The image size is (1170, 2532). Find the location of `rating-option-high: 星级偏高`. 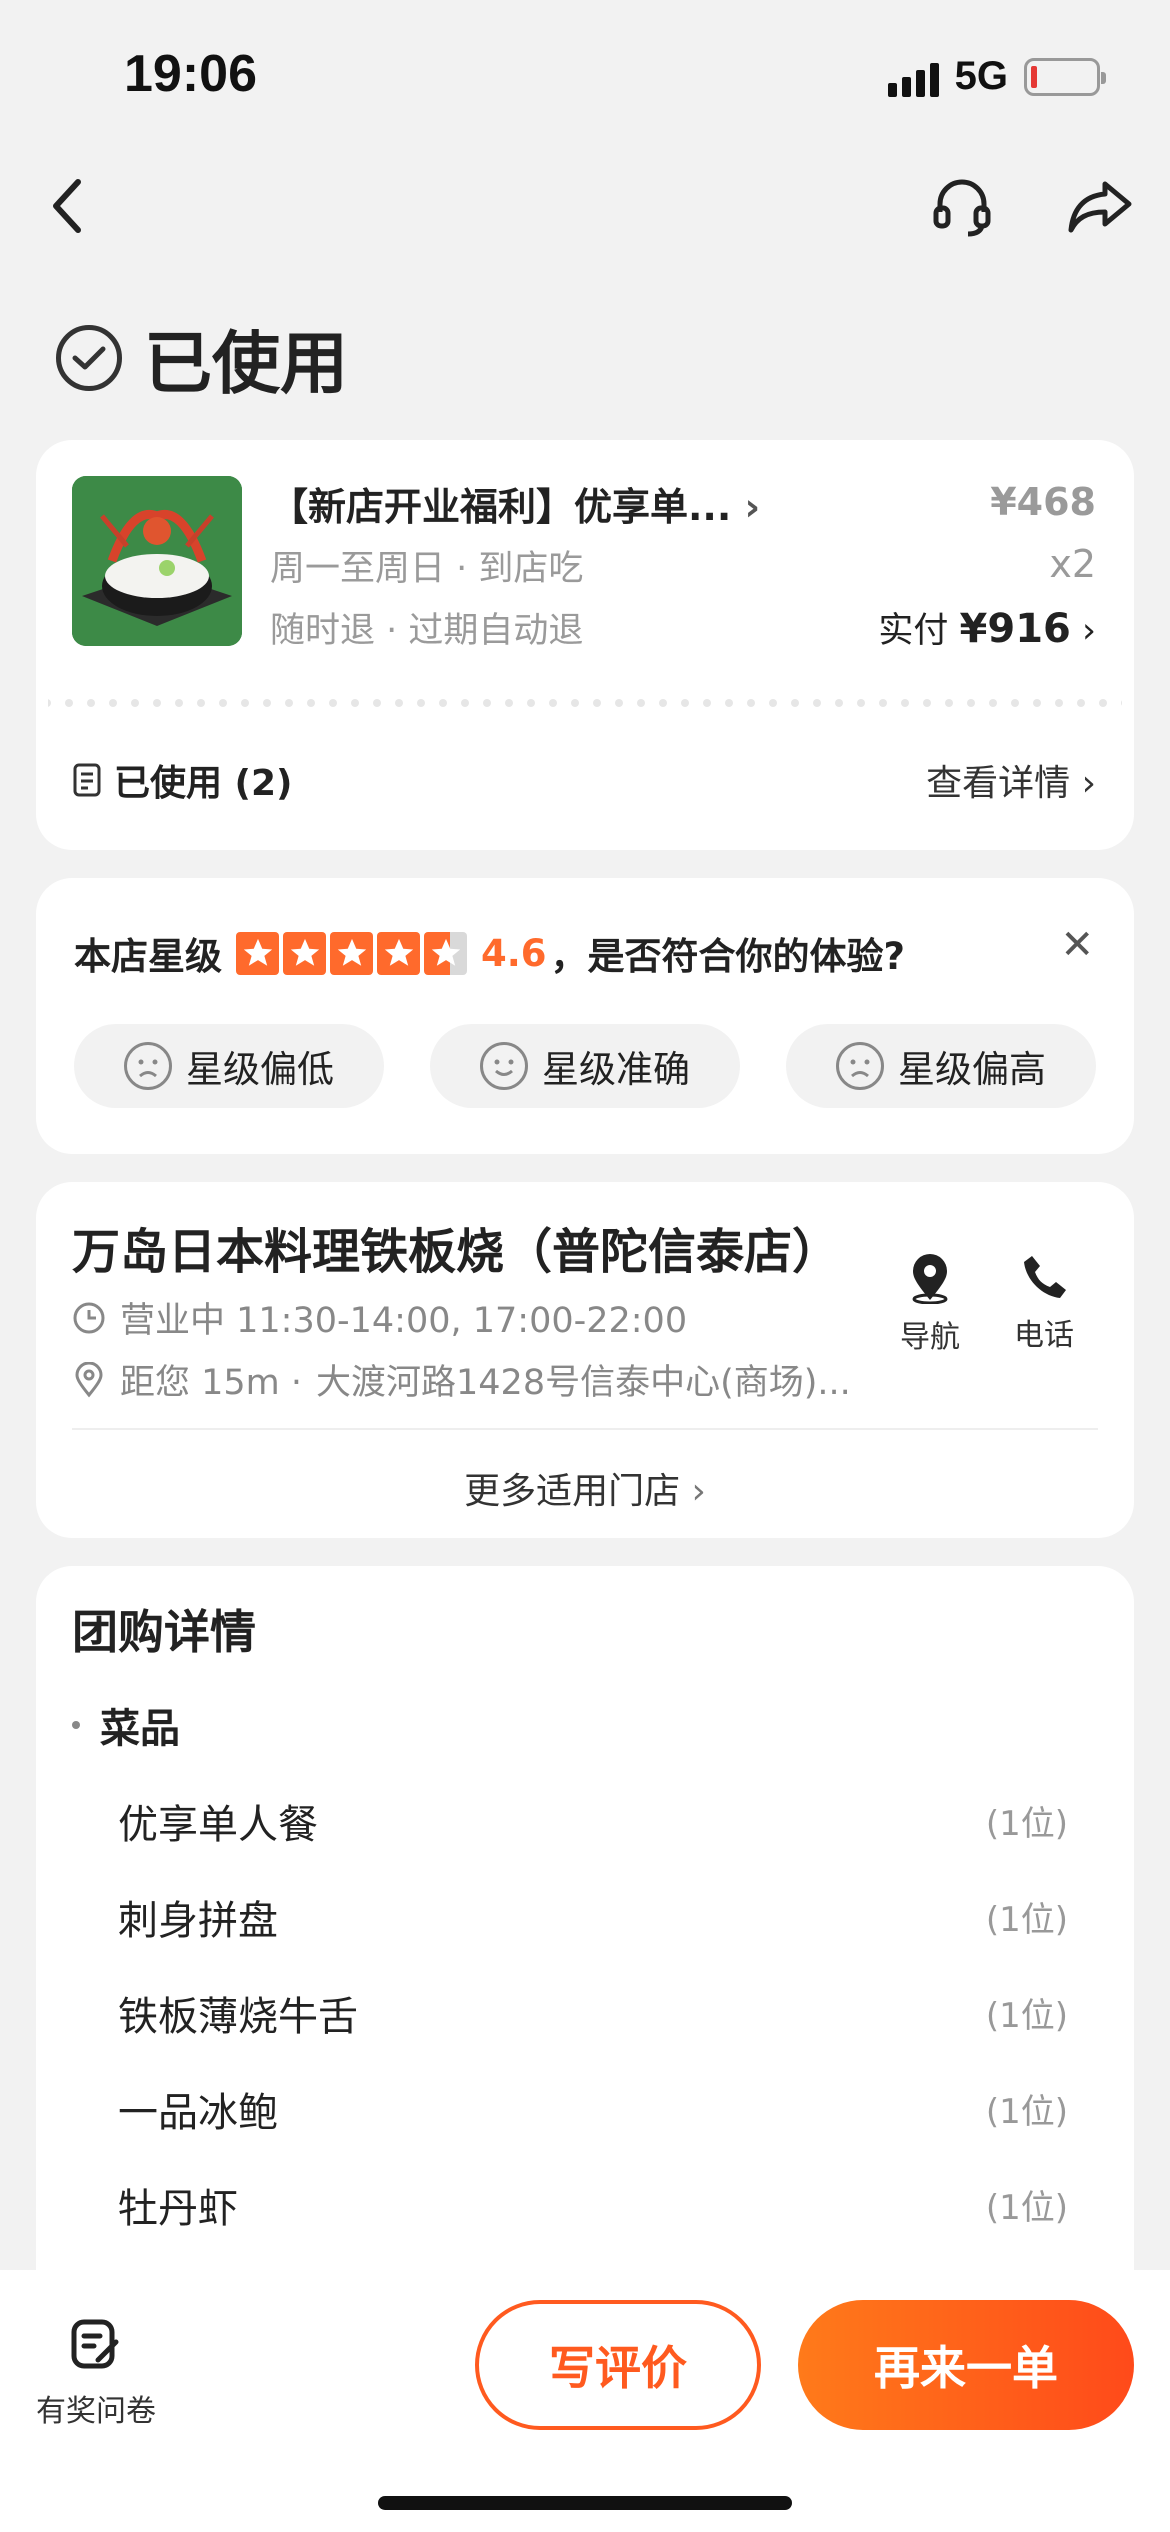

rating-option-high: 星级偏高 is located at coordinates (941, 1066).